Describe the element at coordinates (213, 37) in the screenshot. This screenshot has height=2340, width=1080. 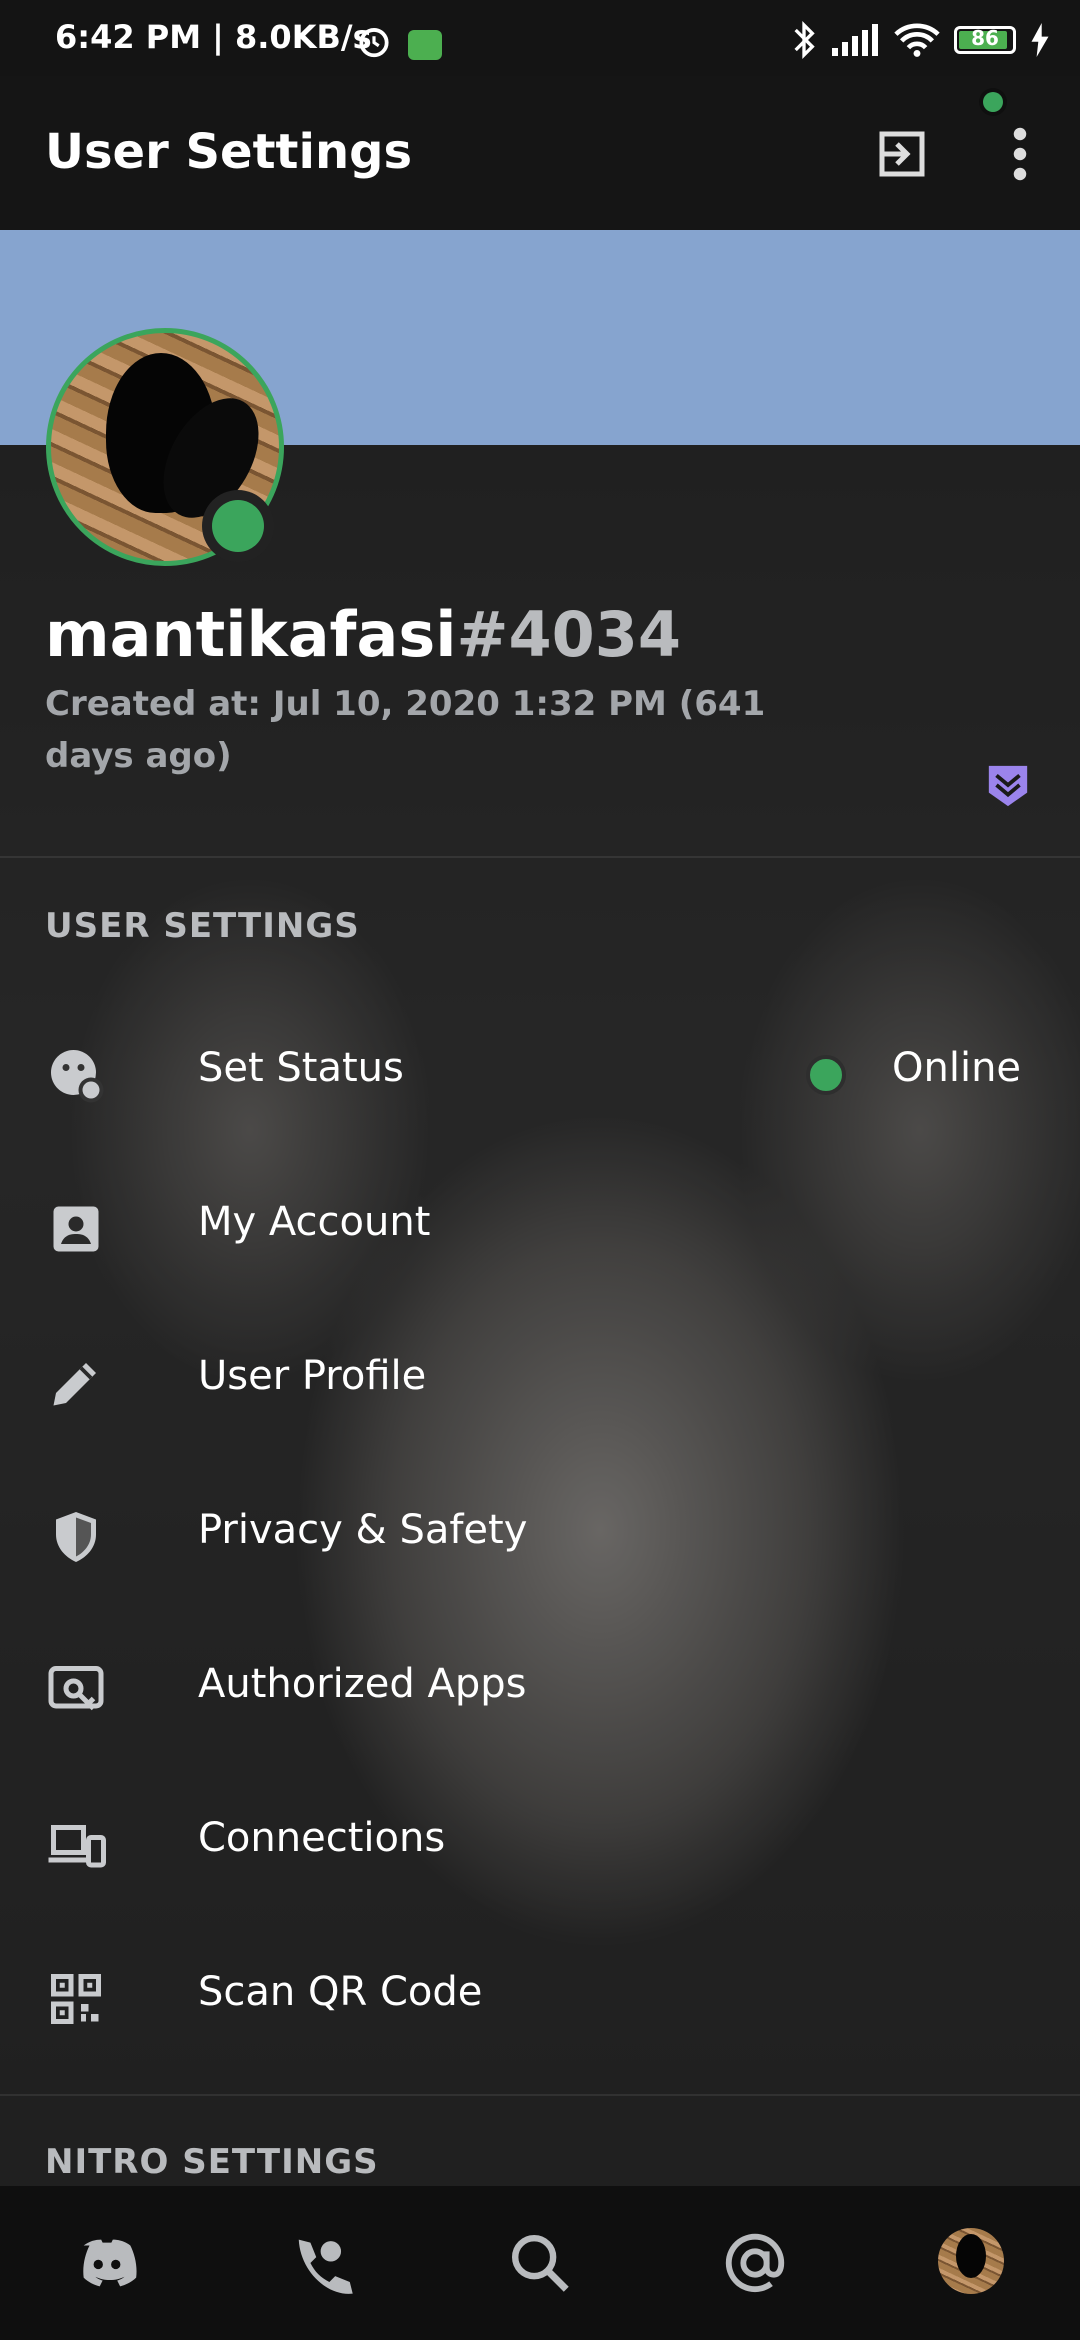
I see `status-time: 6:42 PM | 8.0KB/s` at that location.